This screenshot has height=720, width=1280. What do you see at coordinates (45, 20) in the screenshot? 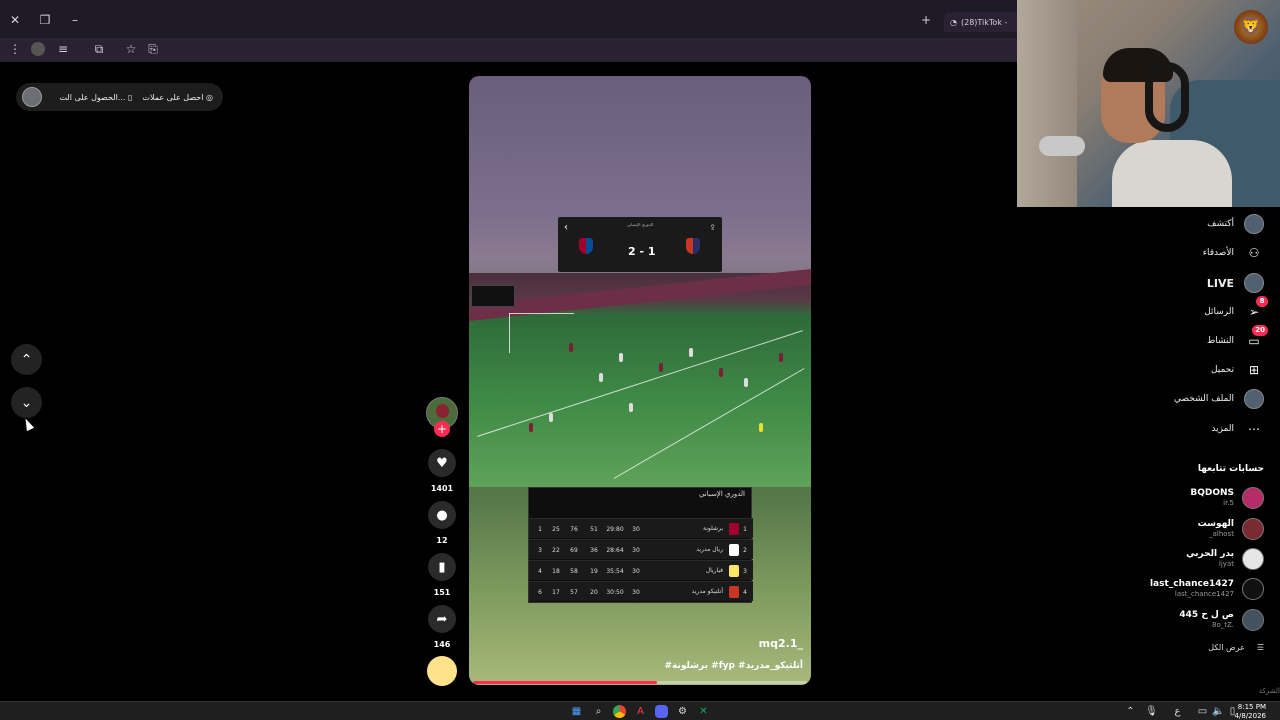
I see `restore-window-icon: ❐` at bounding box center [45, 20].